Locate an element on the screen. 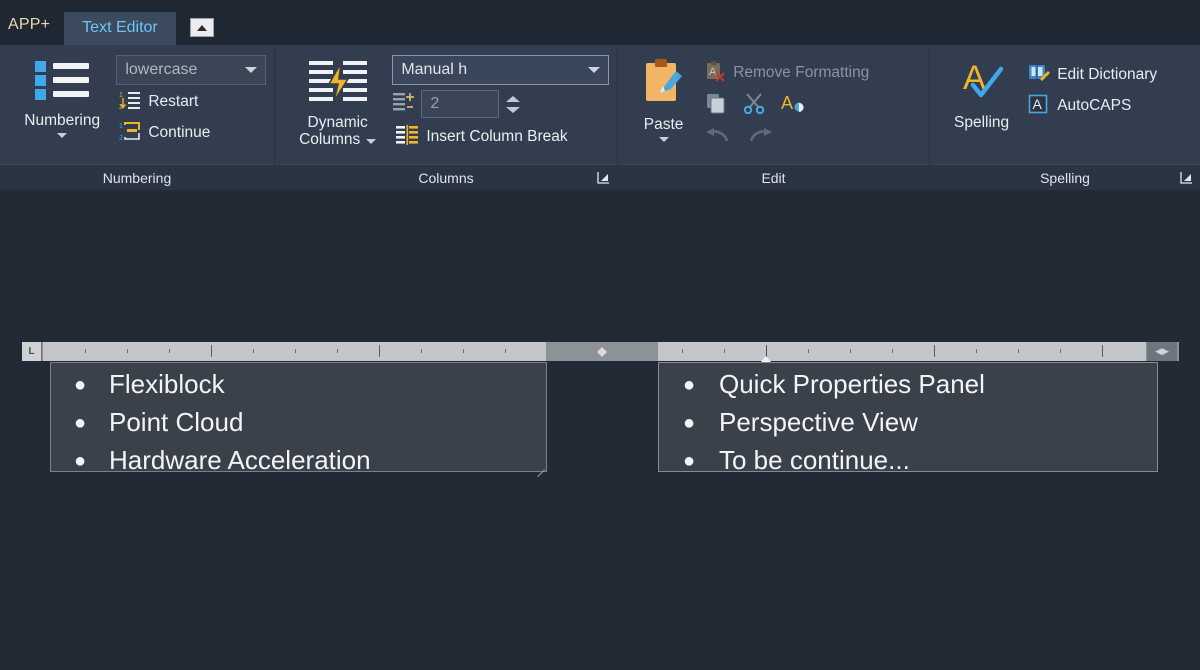  column-count-value: 2 is located at coordinates (435, 103).